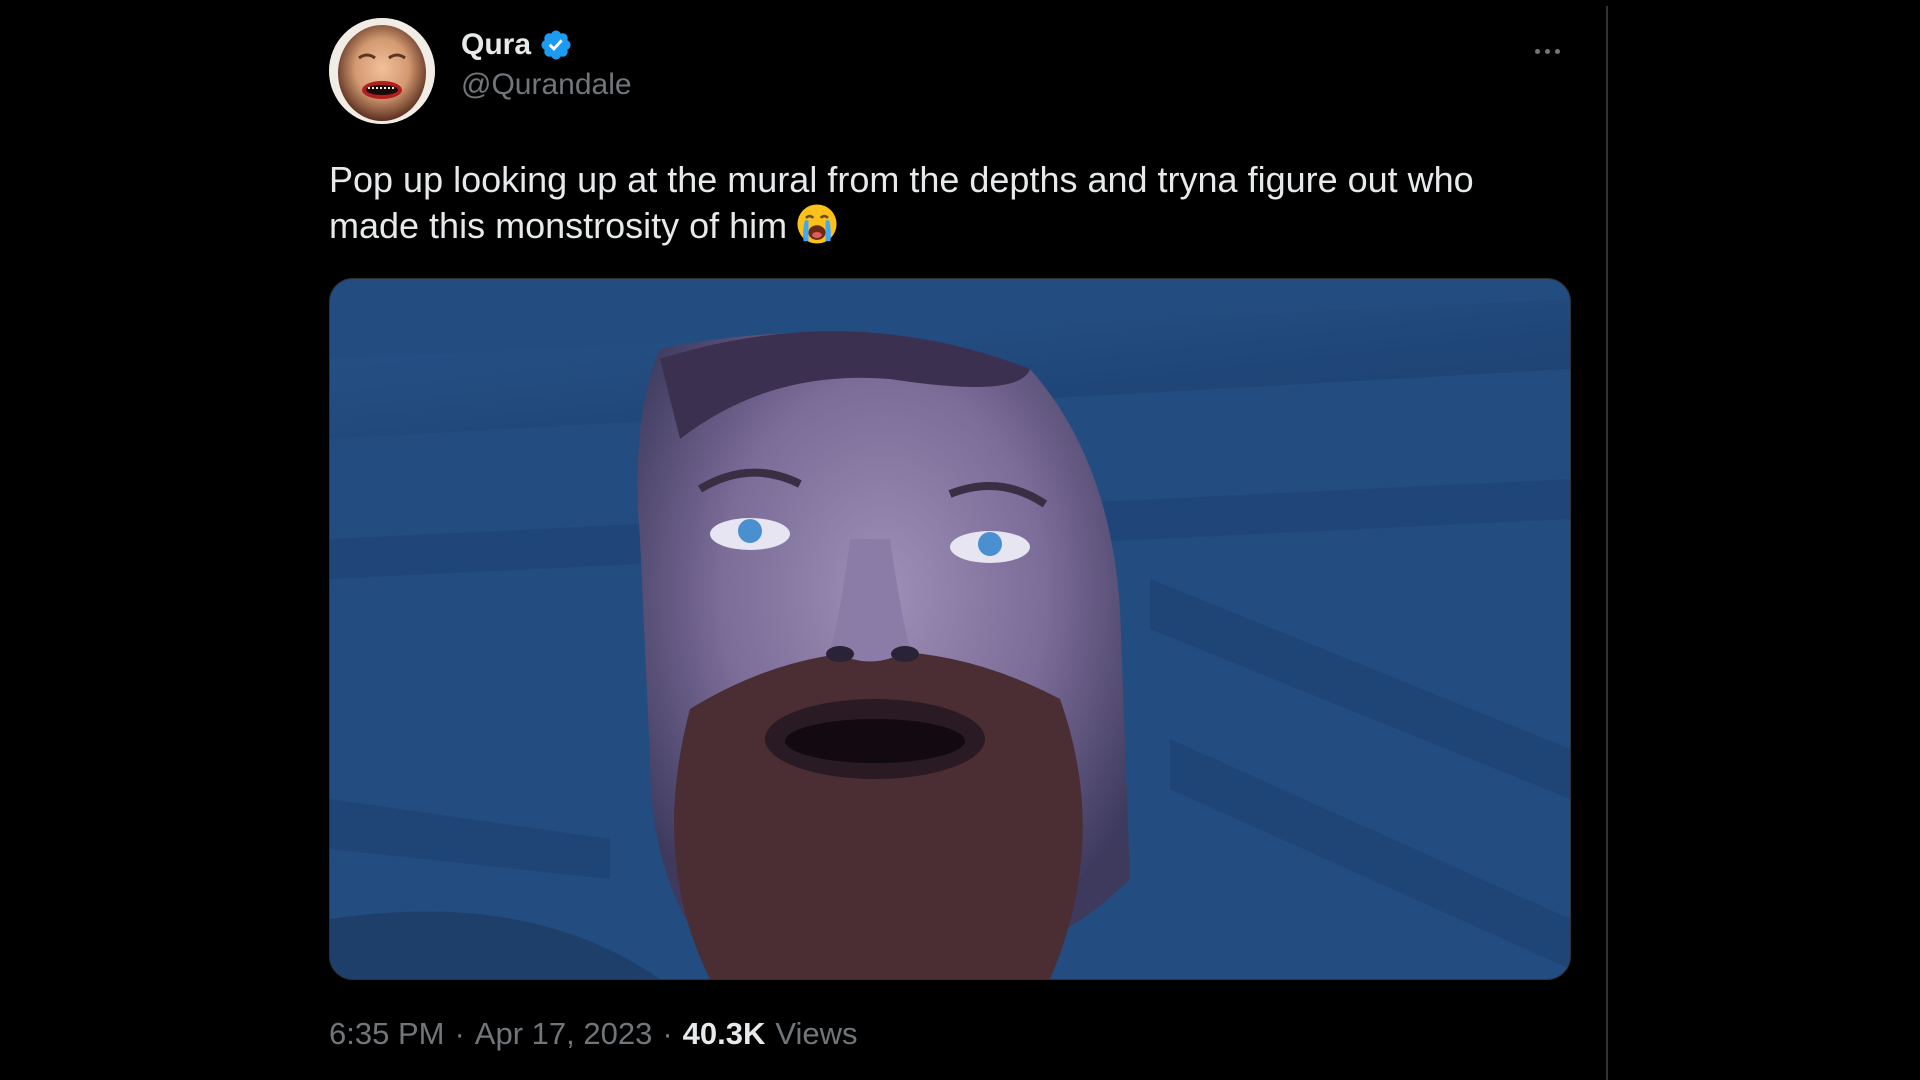 The height and width of the screenshot is (1080, 1920). Describe the element at coordinates (556, 45) in the screenshot. I see `verified-badge-icon` at that location.